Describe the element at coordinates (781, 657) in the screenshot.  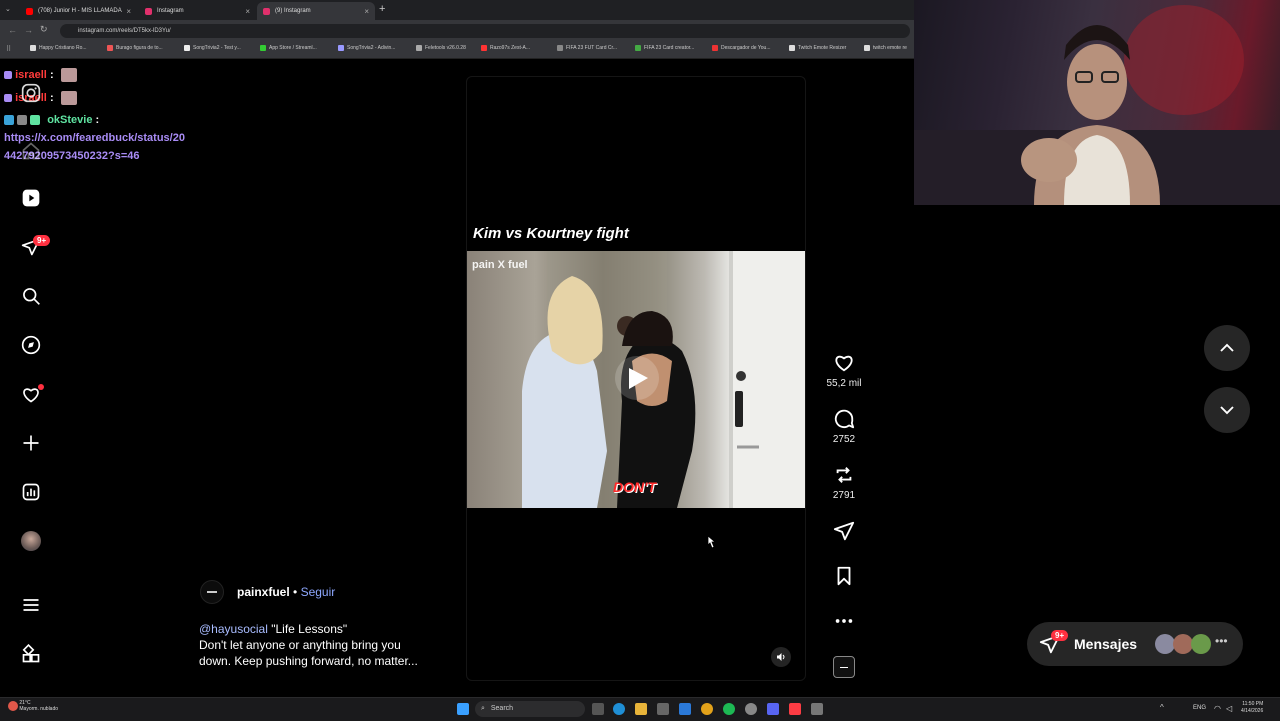
I see `volume-icon` at that location.